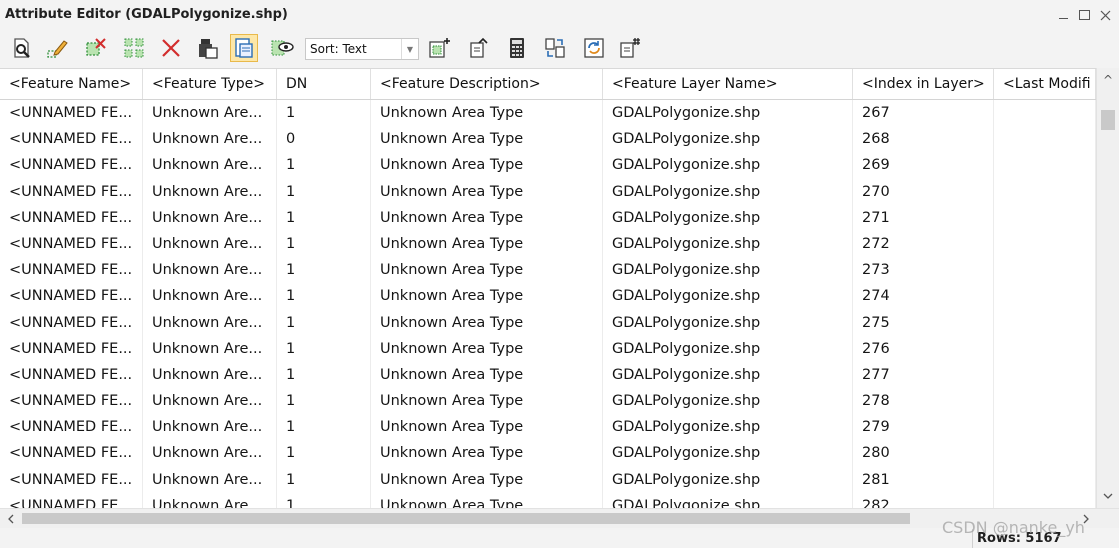 The width and height of the screenshot is (1119, 548). I want to click on edit-button, so click(58, 48).